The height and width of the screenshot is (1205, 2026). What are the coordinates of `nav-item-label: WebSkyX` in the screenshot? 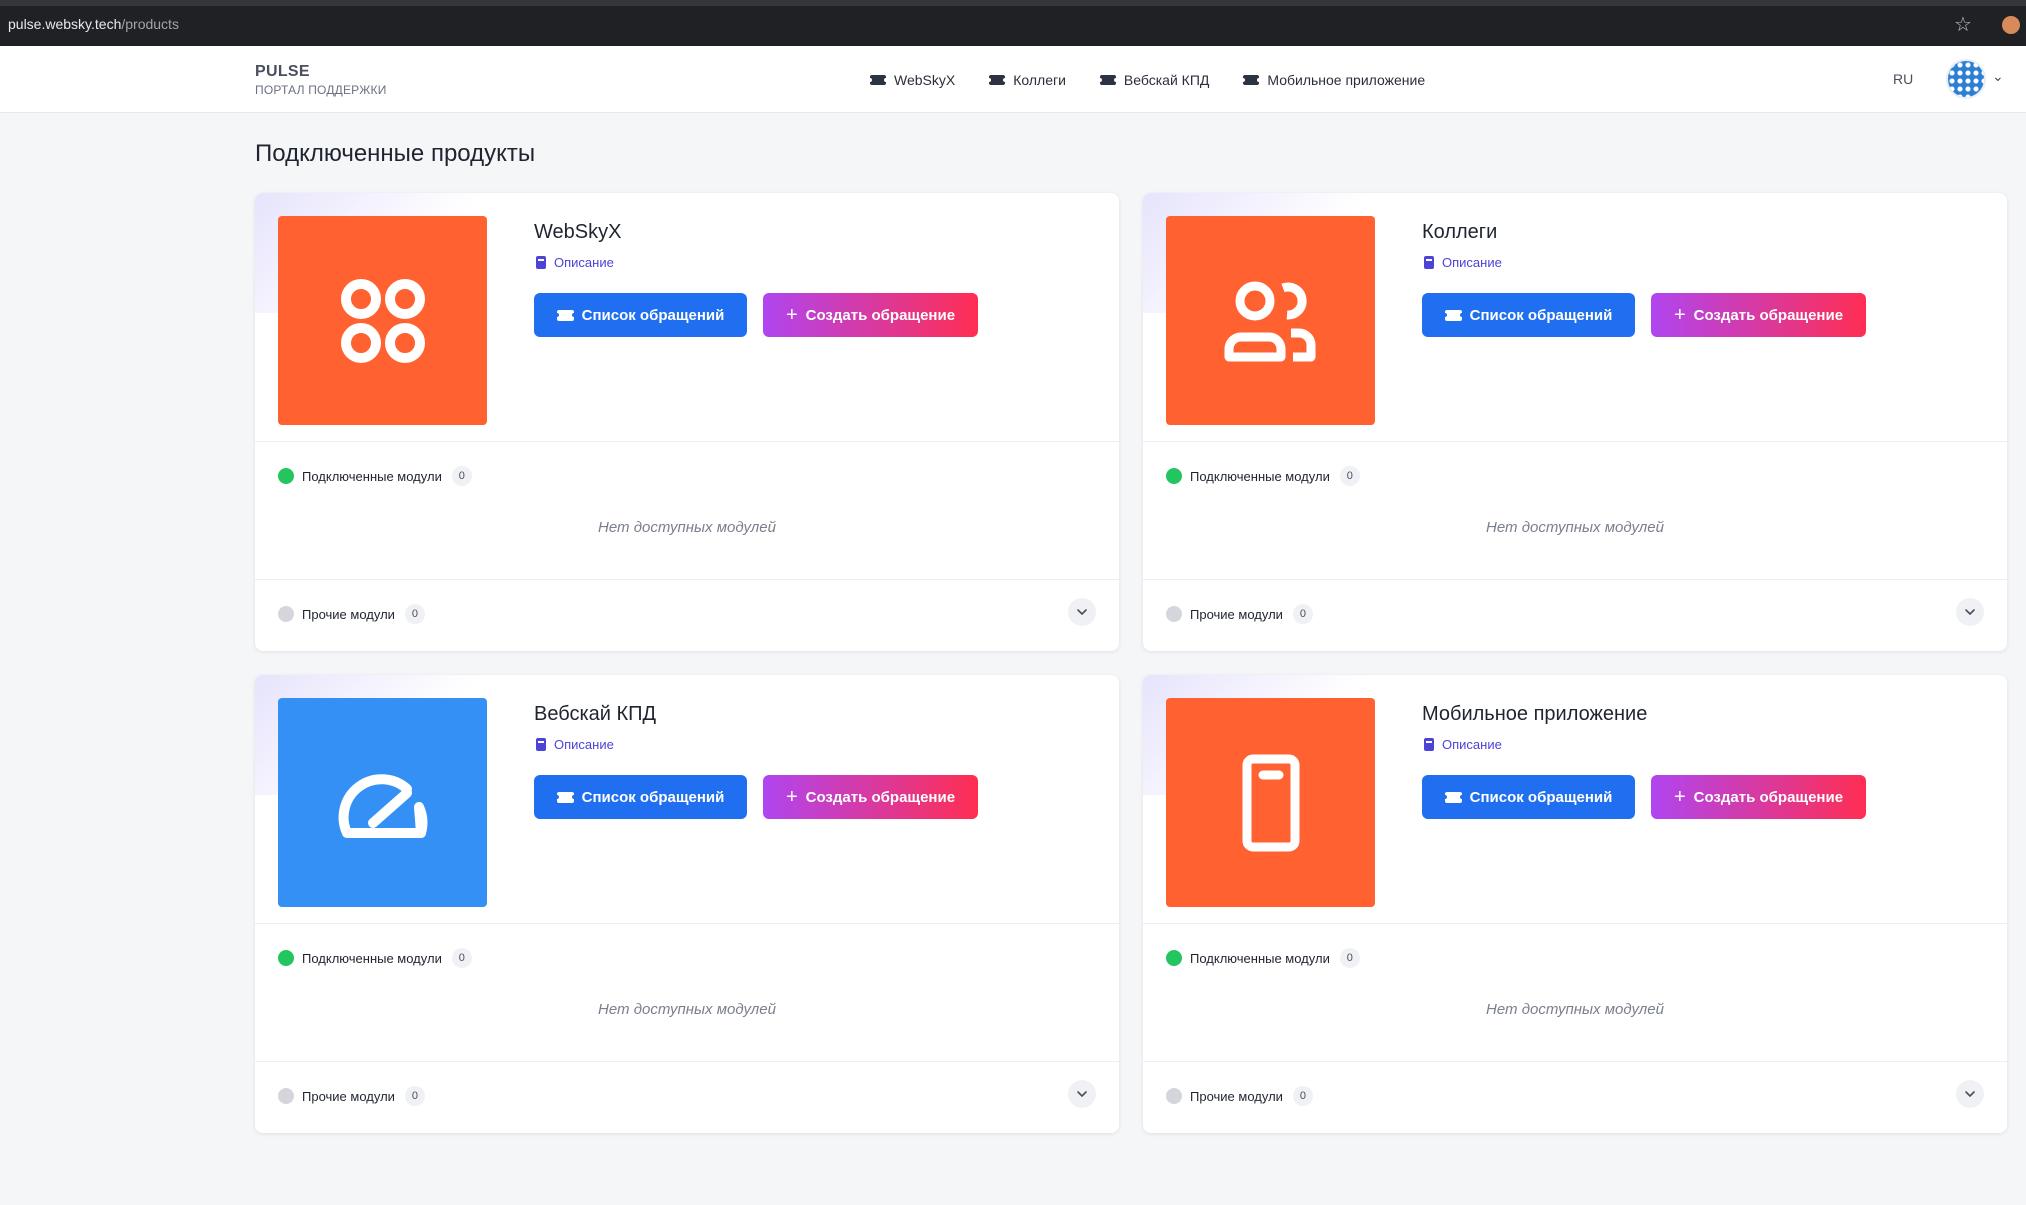 It's located at (925, 79).